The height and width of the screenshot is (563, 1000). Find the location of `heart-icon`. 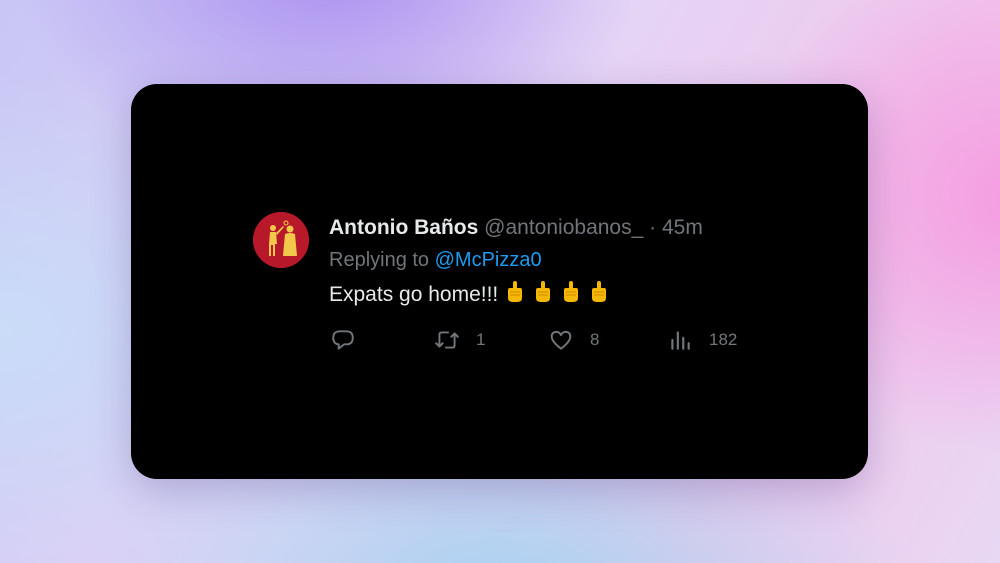

heart-icon is located at coordinates (561, 340).